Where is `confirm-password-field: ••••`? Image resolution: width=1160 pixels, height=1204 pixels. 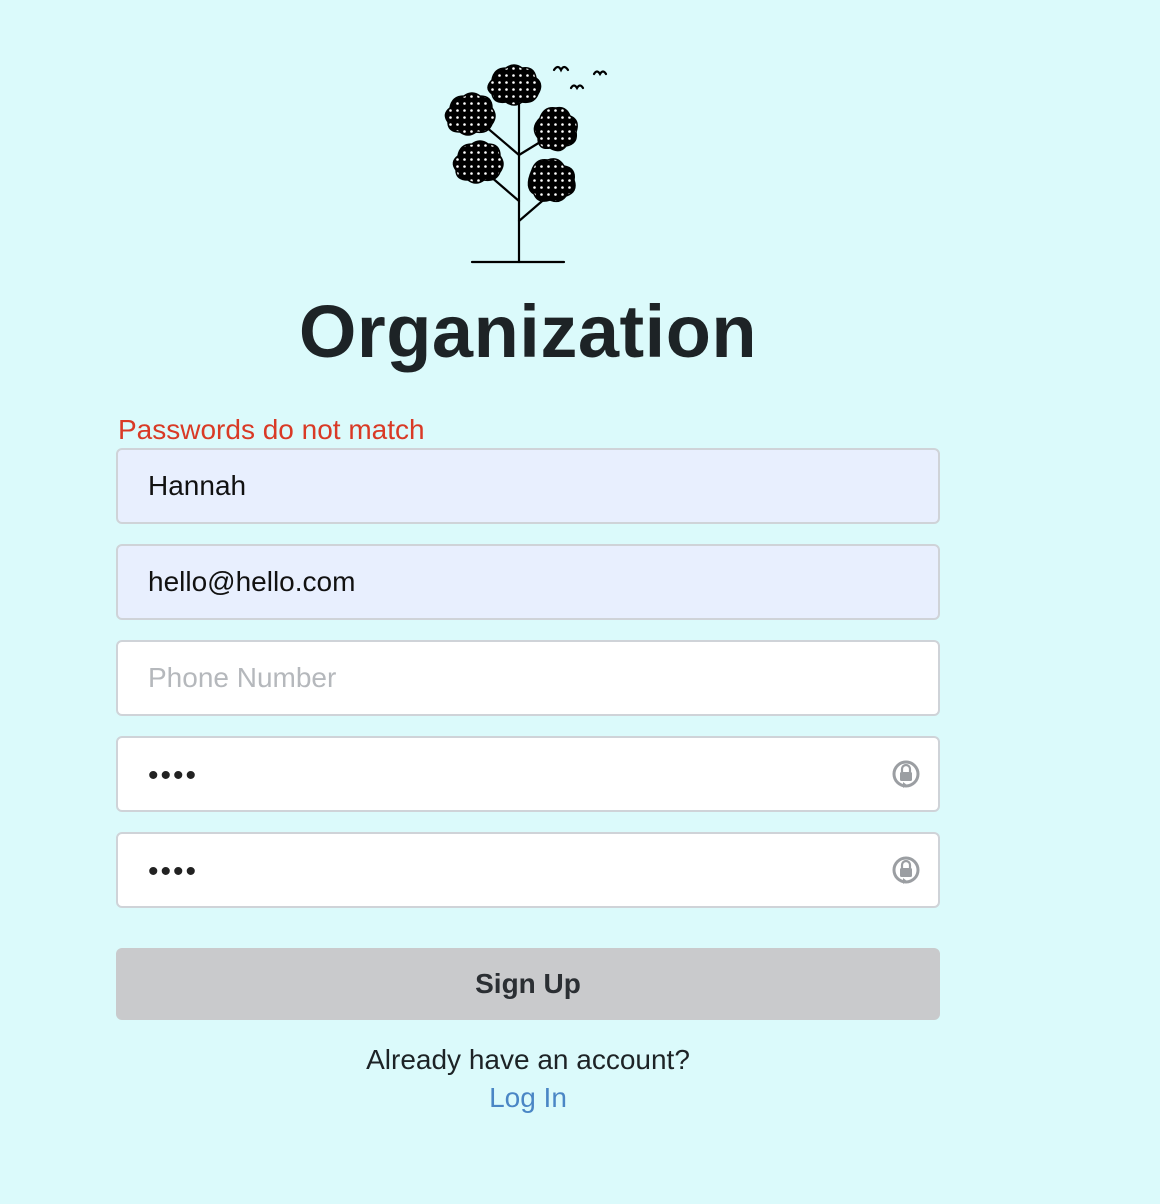 confirm-password-field: •••• is located at coordinates (528, 870).